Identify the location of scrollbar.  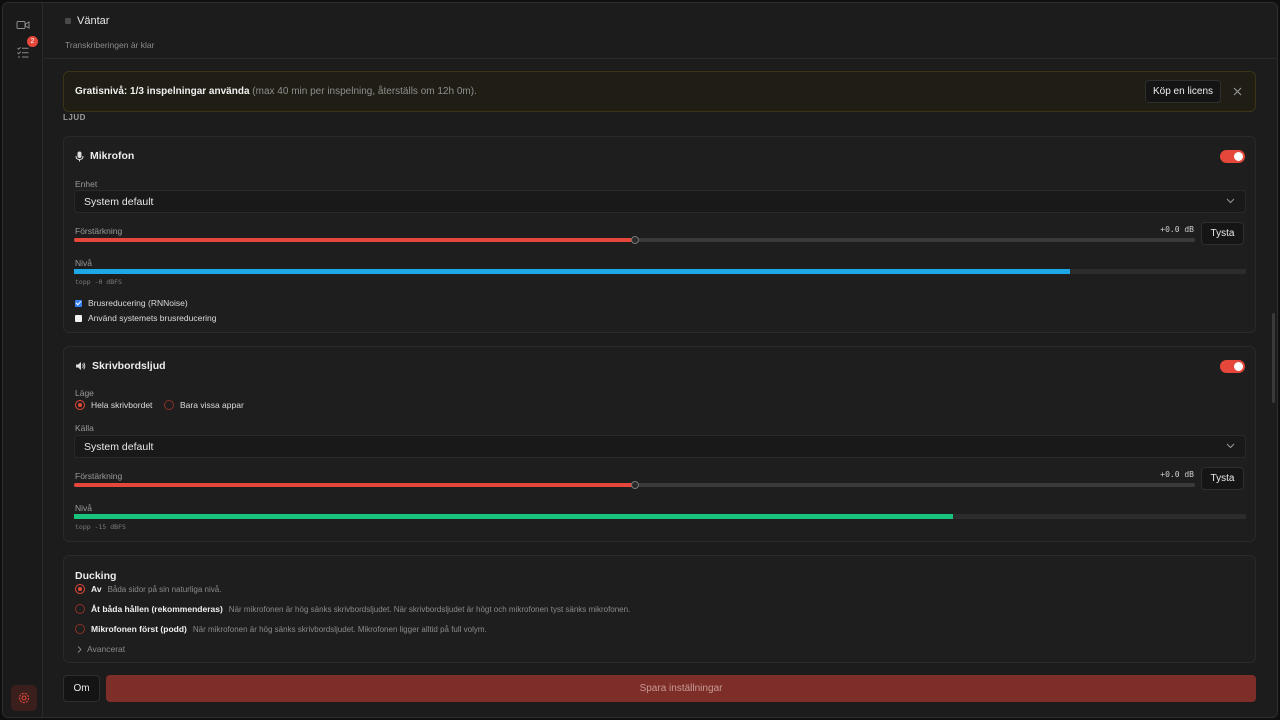
(1273, 358).